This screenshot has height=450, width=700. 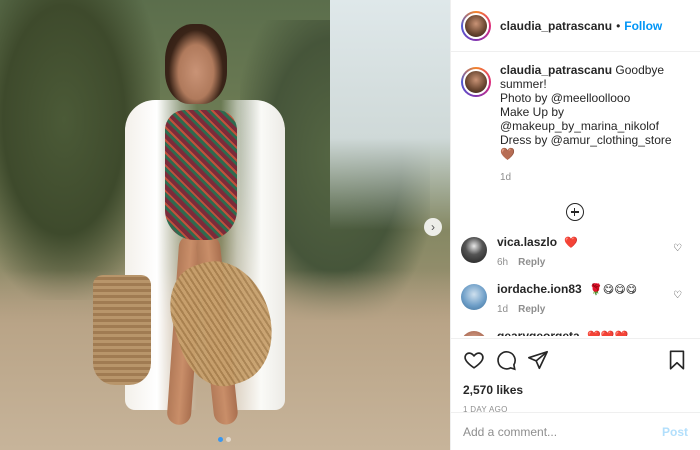 I want to click on follow-button: Follow, so click(x=643, y=26).